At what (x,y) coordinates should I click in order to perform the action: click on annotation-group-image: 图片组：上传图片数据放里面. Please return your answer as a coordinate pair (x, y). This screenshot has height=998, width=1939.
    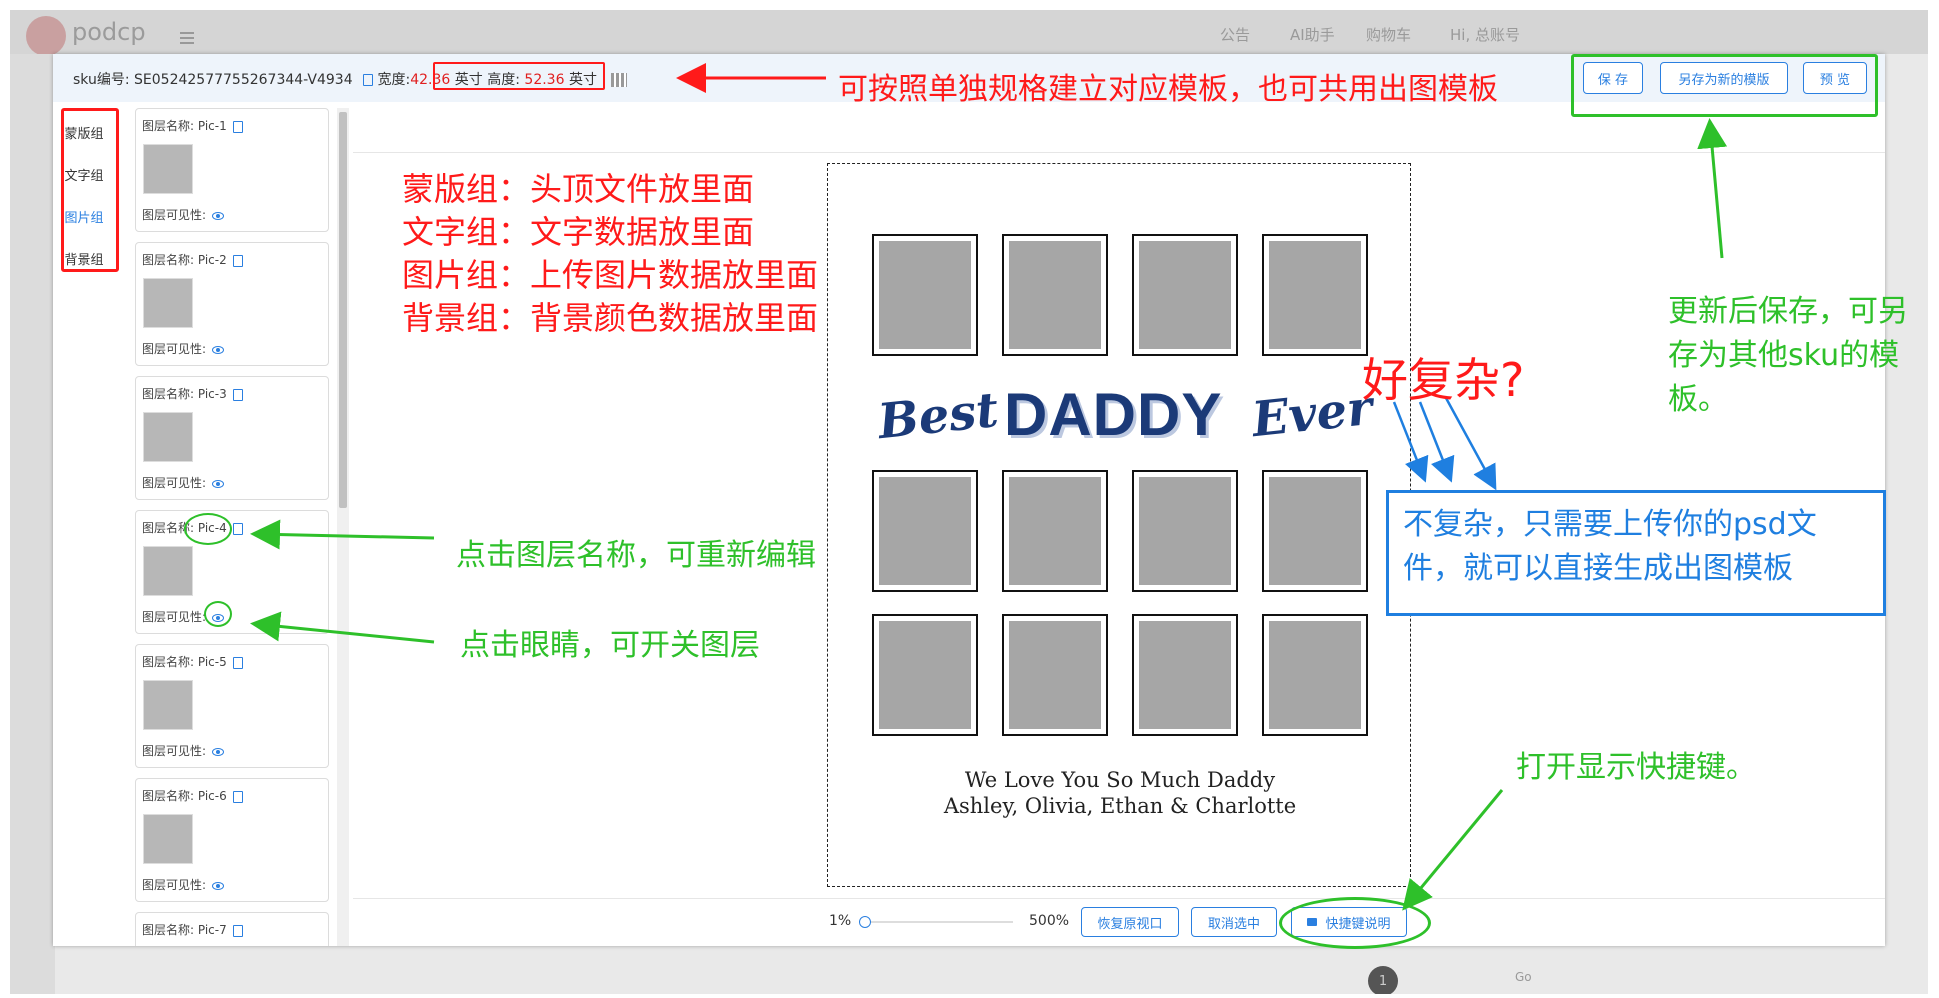
    Looking at the image, I should click on (610, 275).